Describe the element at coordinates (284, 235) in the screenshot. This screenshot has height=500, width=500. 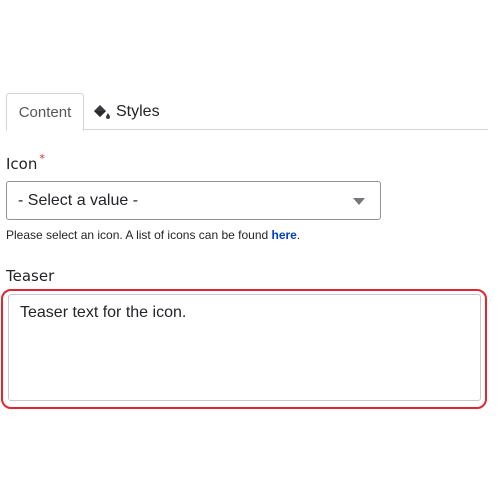
I see `icon-list-link: here` at that location.